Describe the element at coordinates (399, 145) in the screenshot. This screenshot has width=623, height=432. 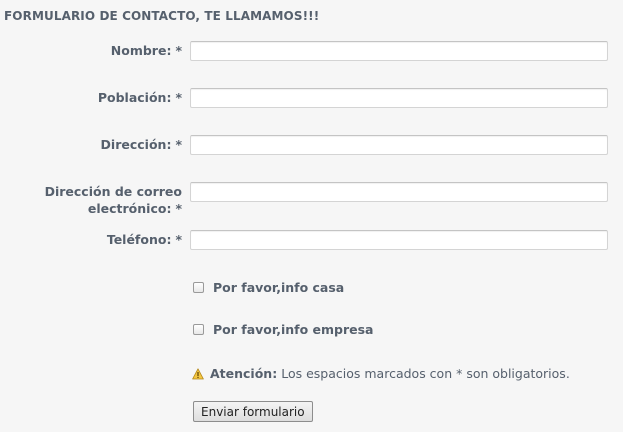
I see `direccion-input` at that location.